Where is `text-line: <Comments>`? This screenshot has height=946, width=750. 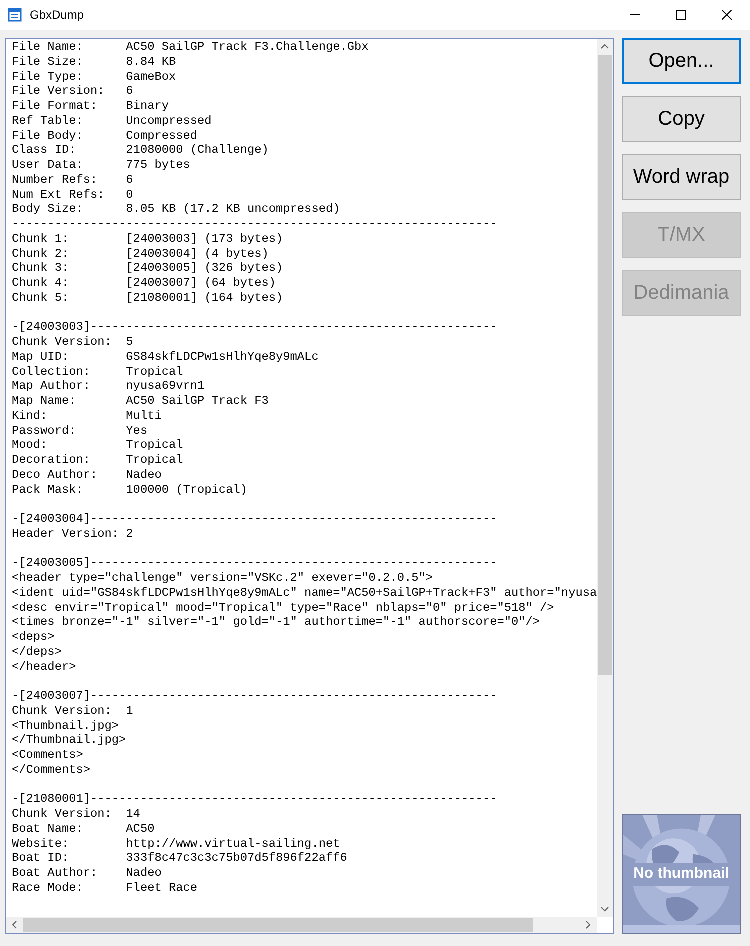 text-line: <Comments> is located at coordinates (48, 755).